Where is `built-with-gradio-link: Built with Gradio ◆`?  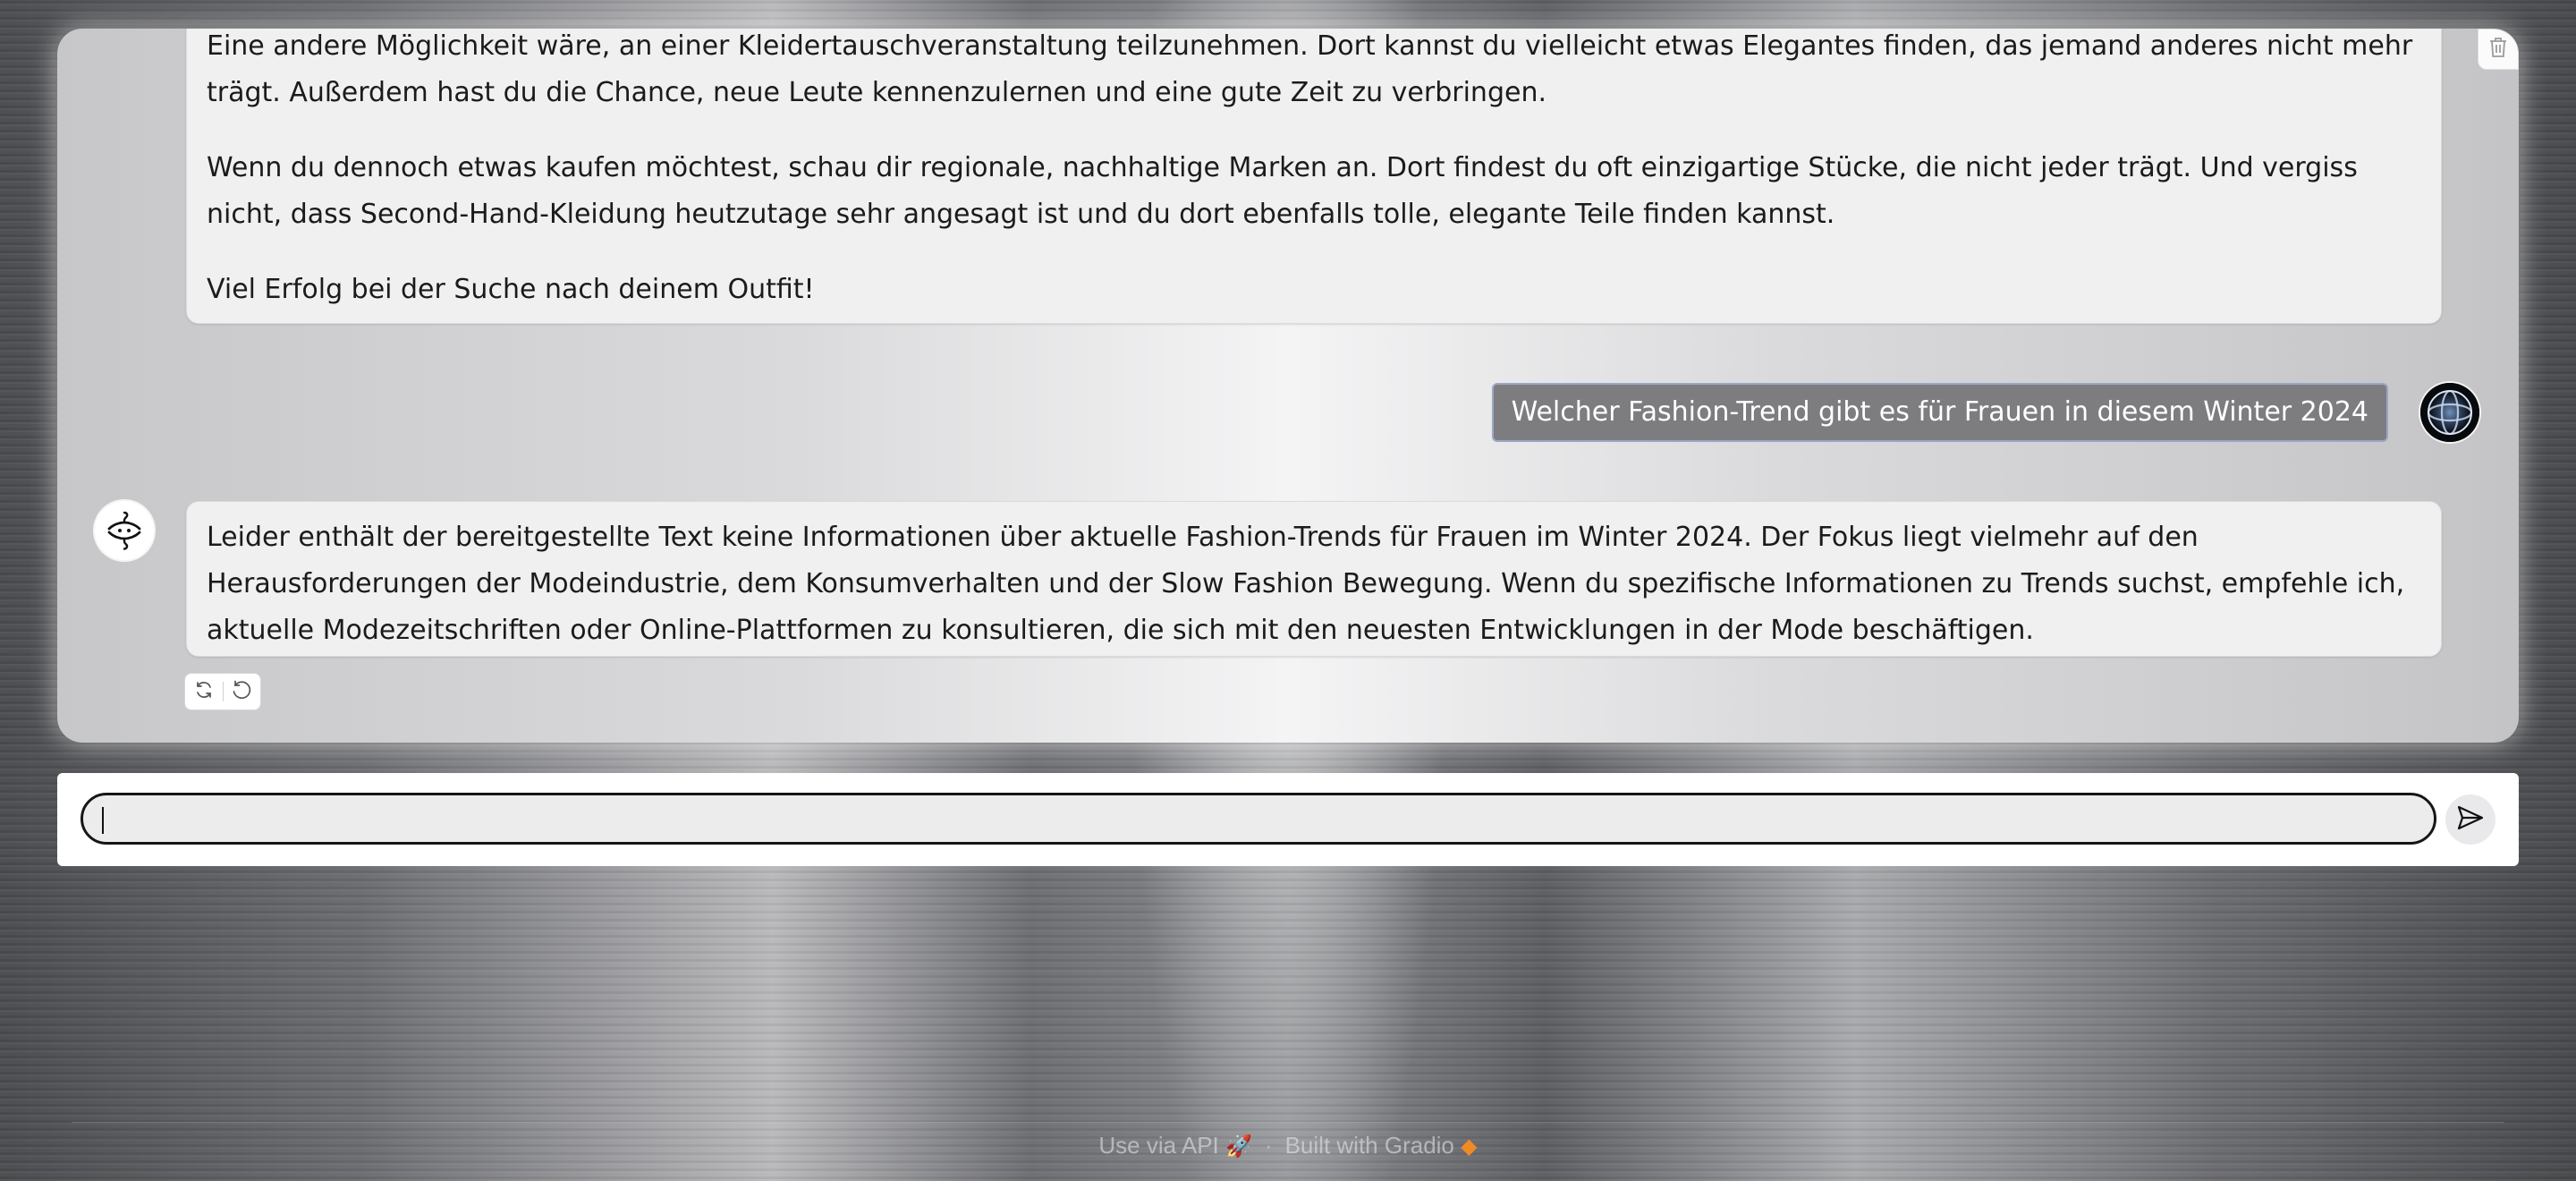 built-with-gradio-link: Built with Gradio ◆ is located at coordinates (1381, 1146).